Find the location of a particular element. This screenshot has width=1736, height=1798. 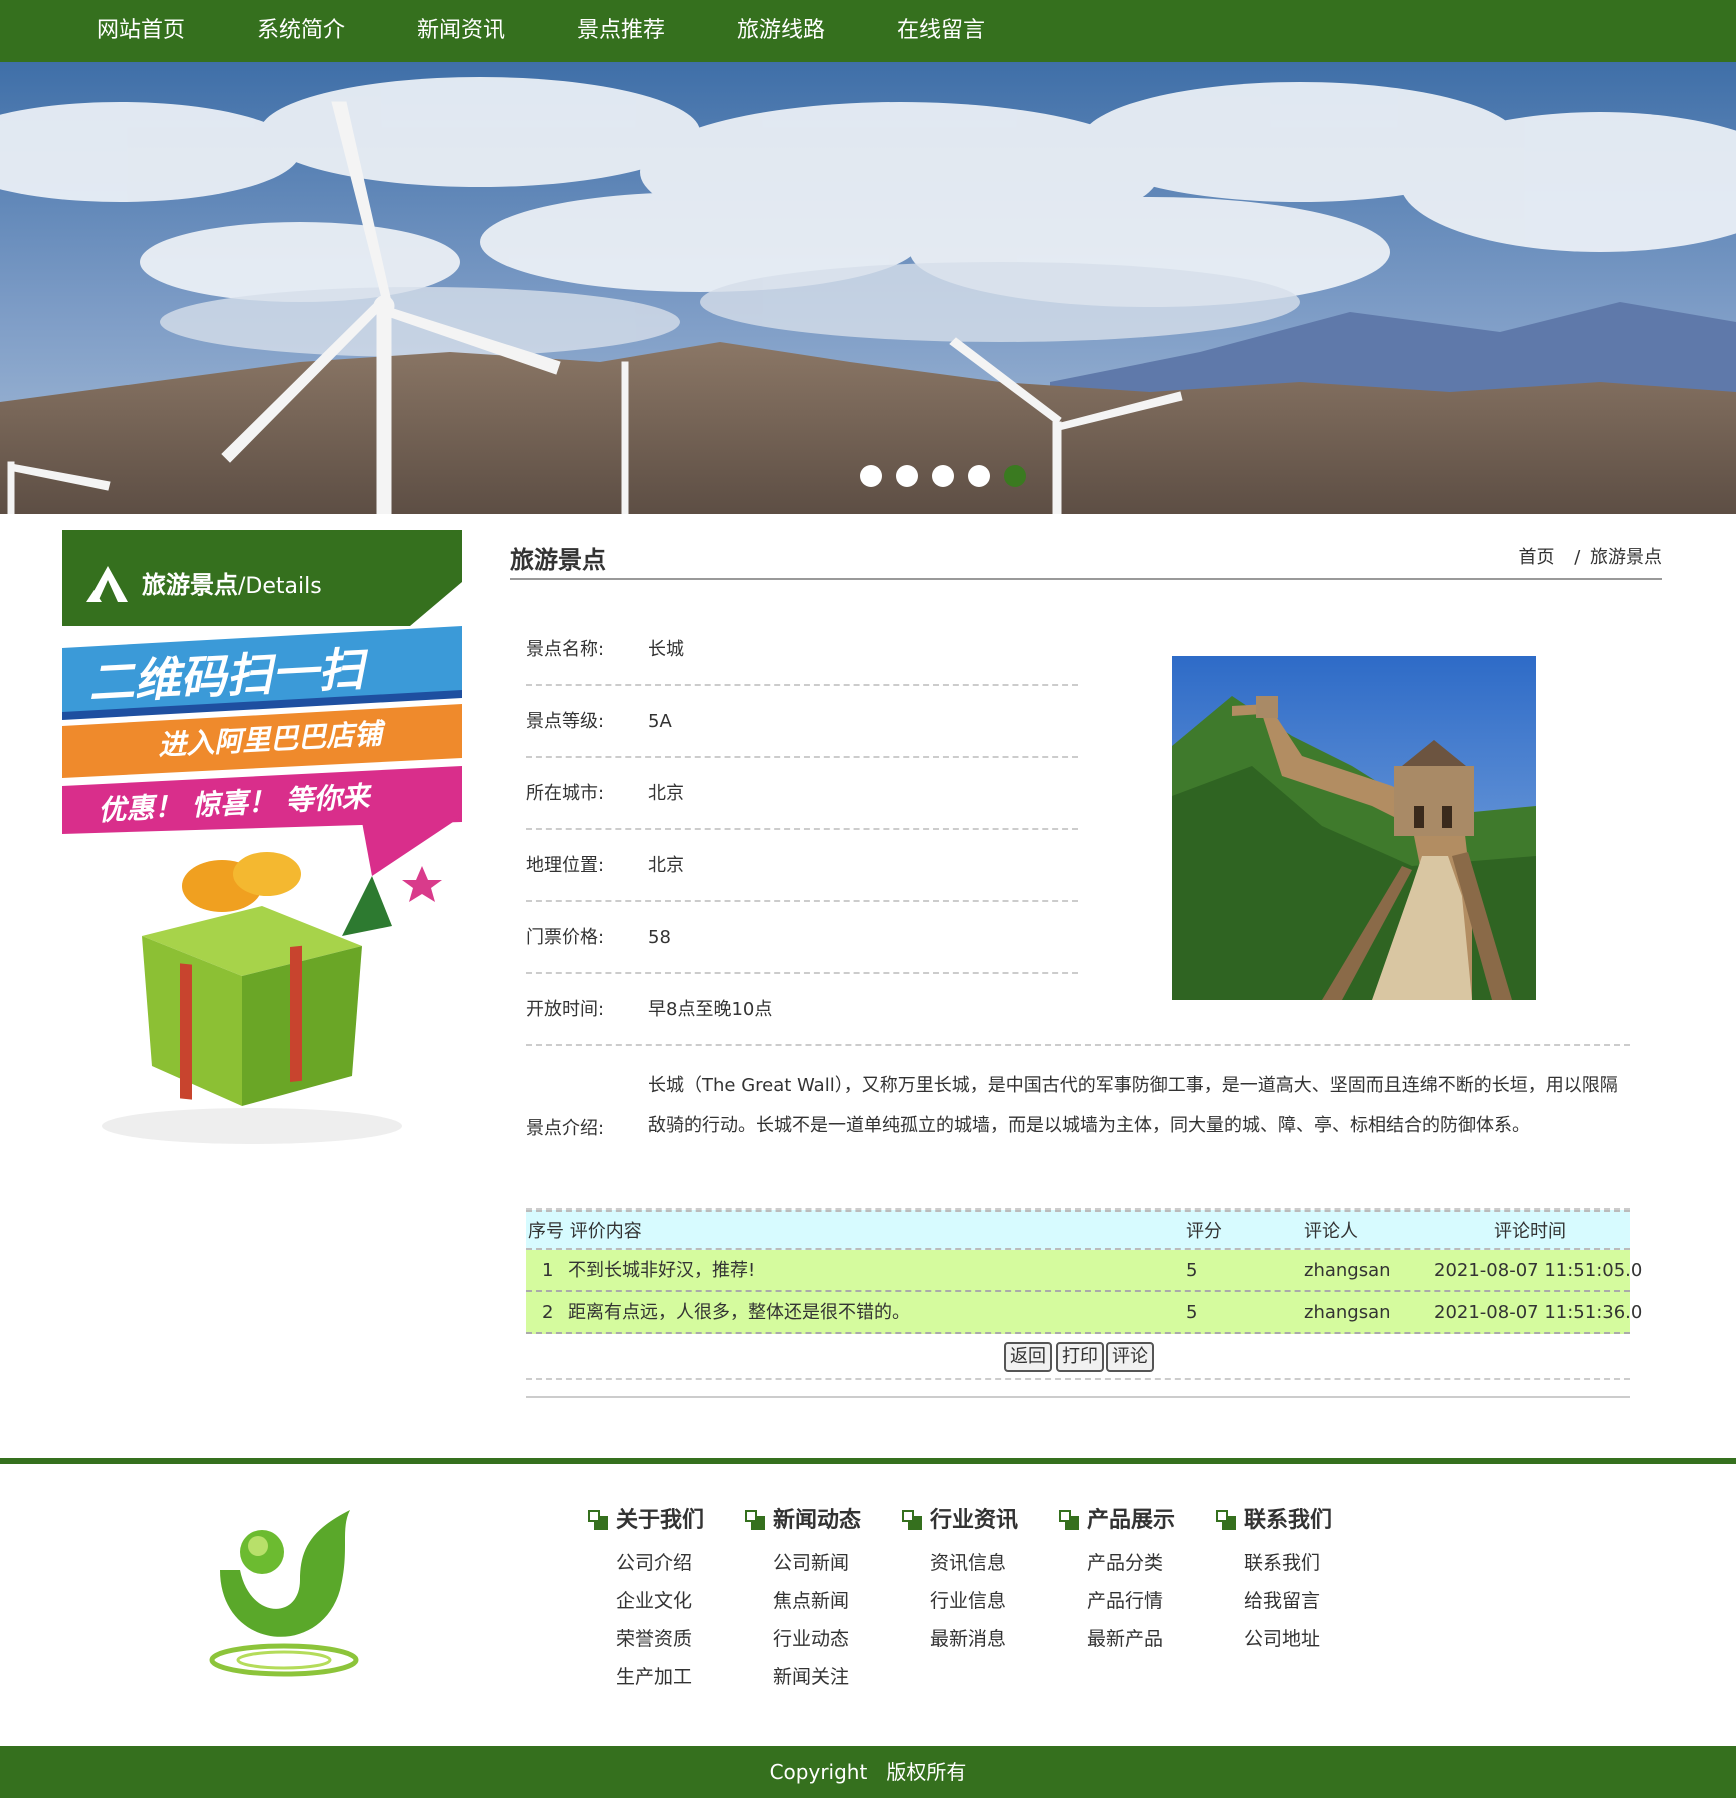

field-label: 景点名称: is located at coordinates (565, 649).